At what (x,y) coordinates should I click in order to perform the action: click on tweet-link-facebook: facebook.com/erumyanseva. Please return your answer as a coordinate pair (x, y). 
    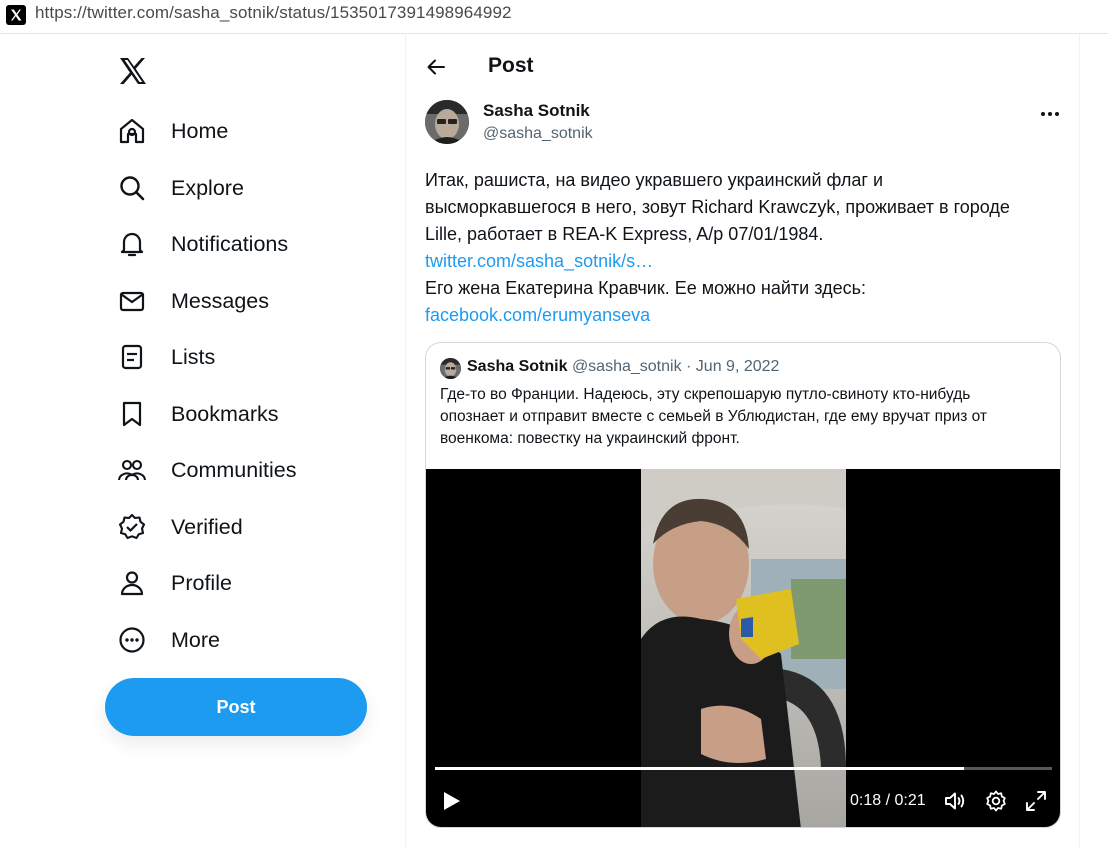
    Looking at the image, I should click on (745, 315).